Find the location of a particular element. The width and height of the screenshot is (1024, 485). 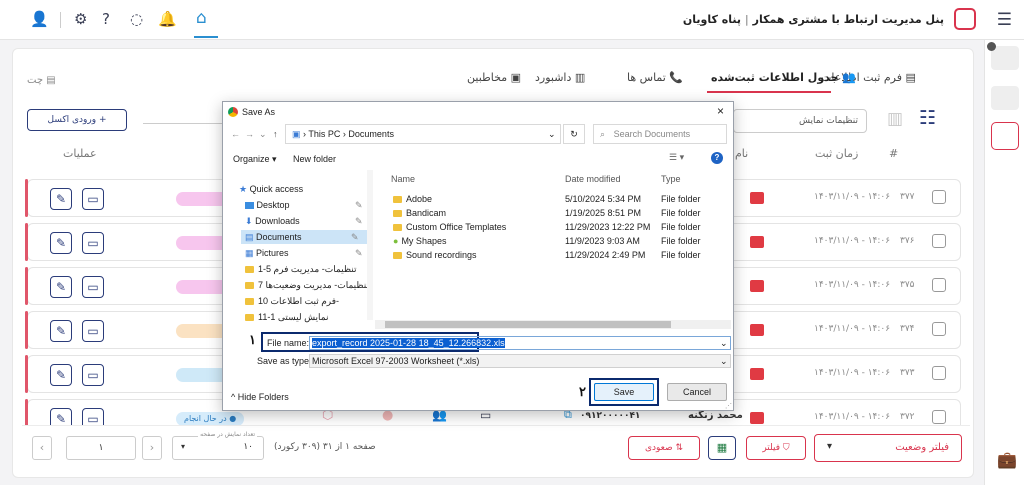

nav-desktop: Desktop ✎ is located at coordinates (304, 205).